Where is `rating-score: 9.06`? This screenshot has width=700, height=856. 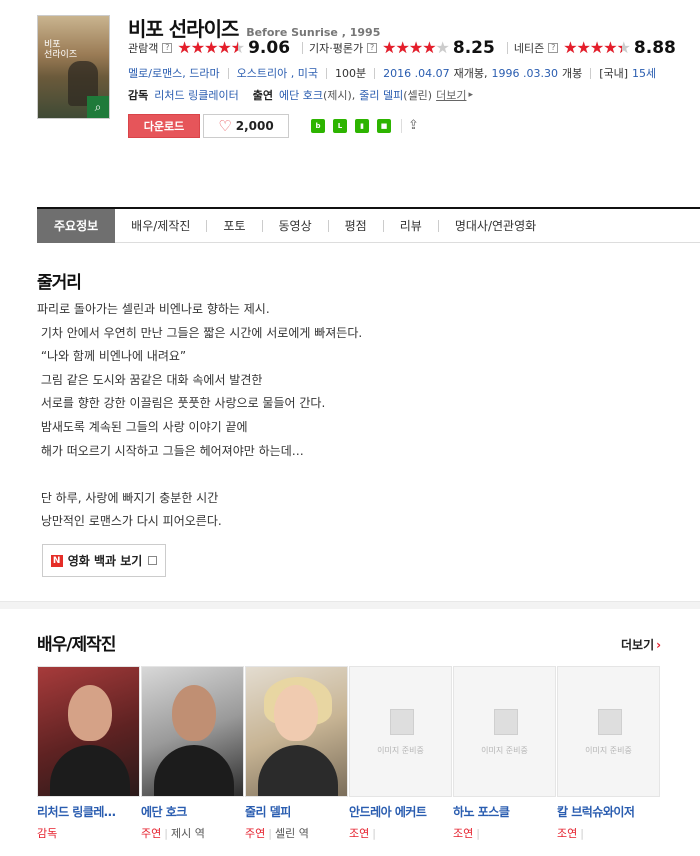 rating-score: 9.06 is located at coordinates (269, 48).